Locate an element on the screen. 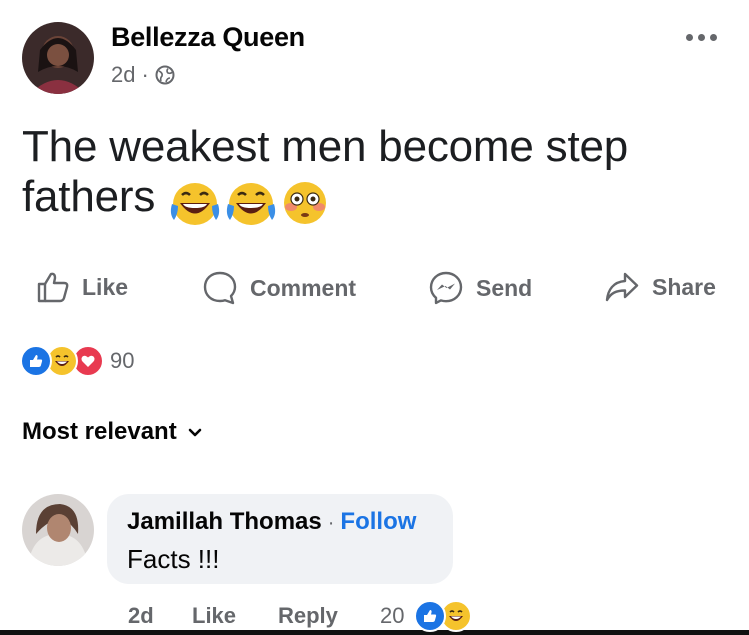  share-button: Share is located at coordinates (660, 287).